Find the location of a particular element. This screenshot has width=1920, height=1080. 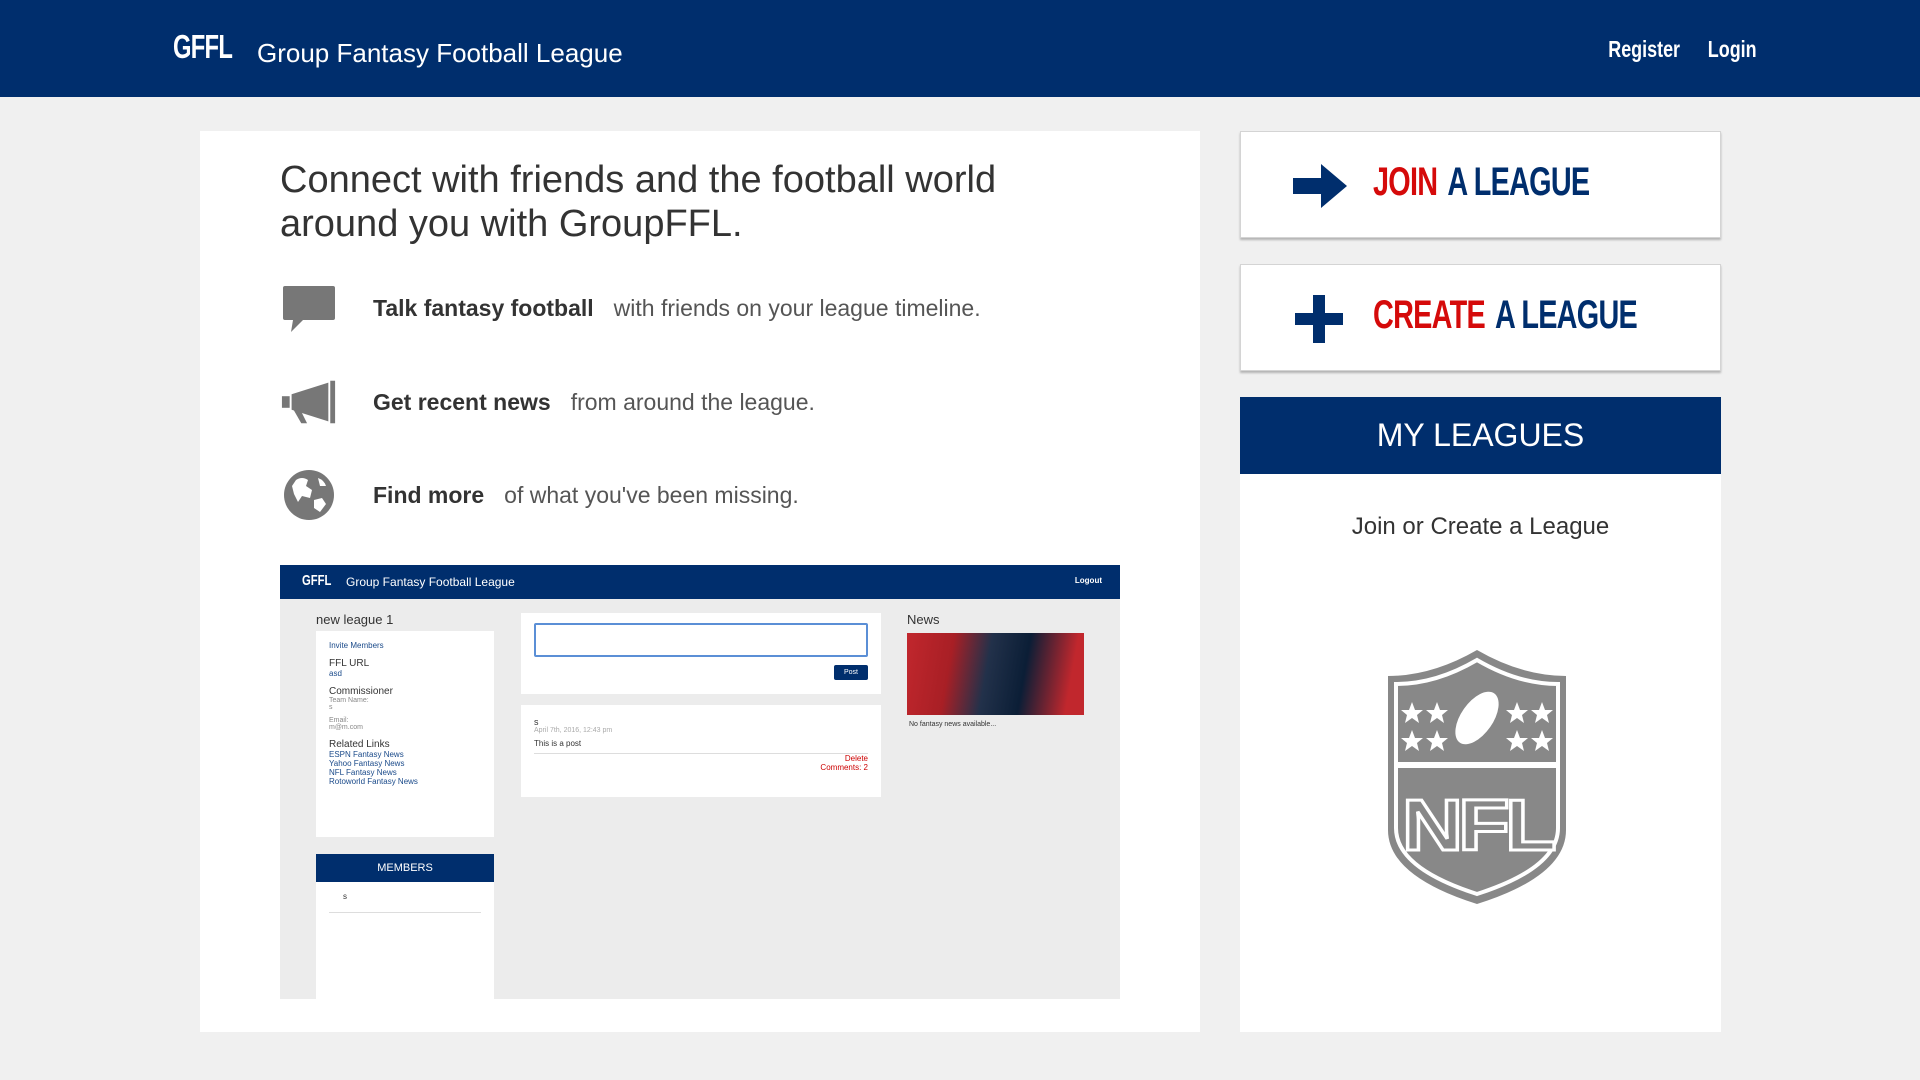

auth-links: Register Login is located at coordinates (1672, 49).